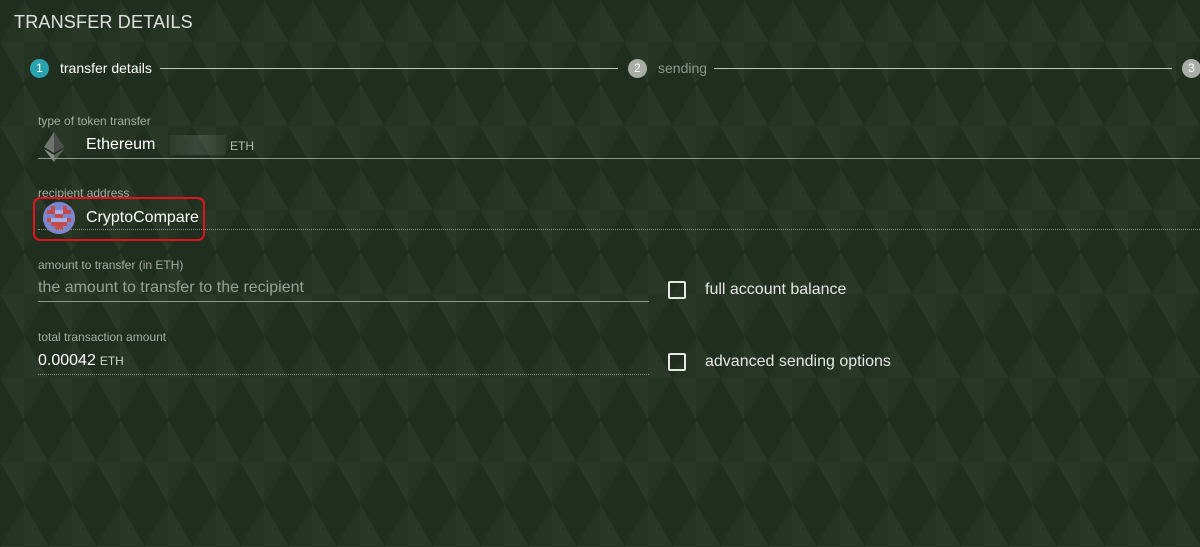 This screenshot has width=1200, height=547. I want to click on token-name: Ethereum, so click(121, 144).